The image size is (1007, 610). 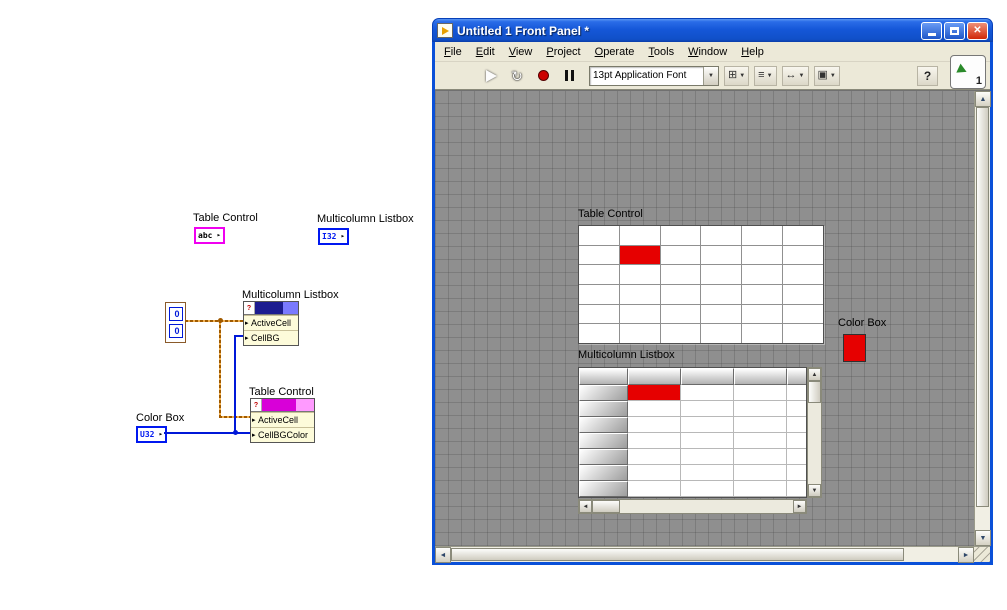 I want to click on run-button, so click(x=491, y=76).